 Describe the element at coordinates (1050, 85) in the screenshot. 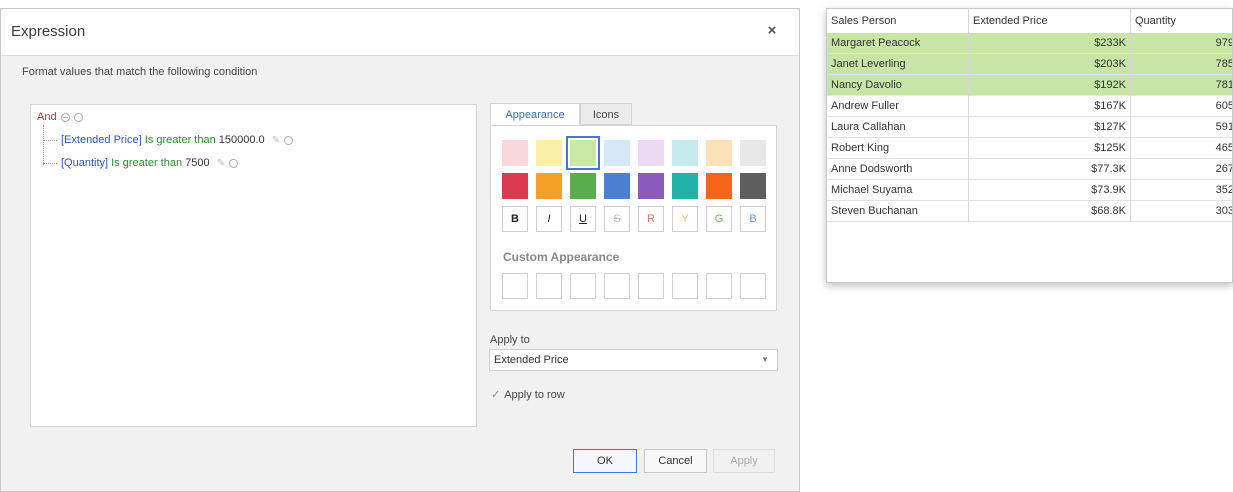

I see `cell-extended-price: $192K` at that location.